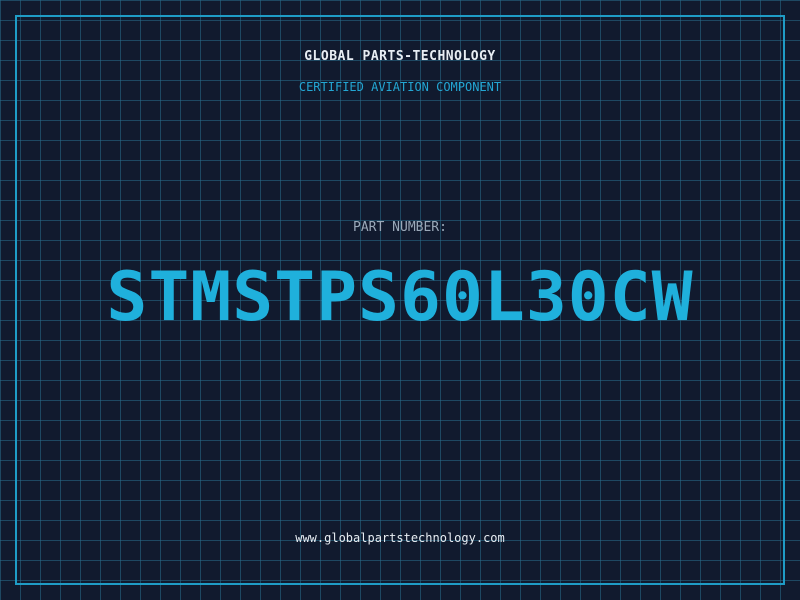 This screenshot has width=800, height=600. I want to click on brand-name: GLOBAL PARTS-TECHNOLOGY, so click(400, 56).